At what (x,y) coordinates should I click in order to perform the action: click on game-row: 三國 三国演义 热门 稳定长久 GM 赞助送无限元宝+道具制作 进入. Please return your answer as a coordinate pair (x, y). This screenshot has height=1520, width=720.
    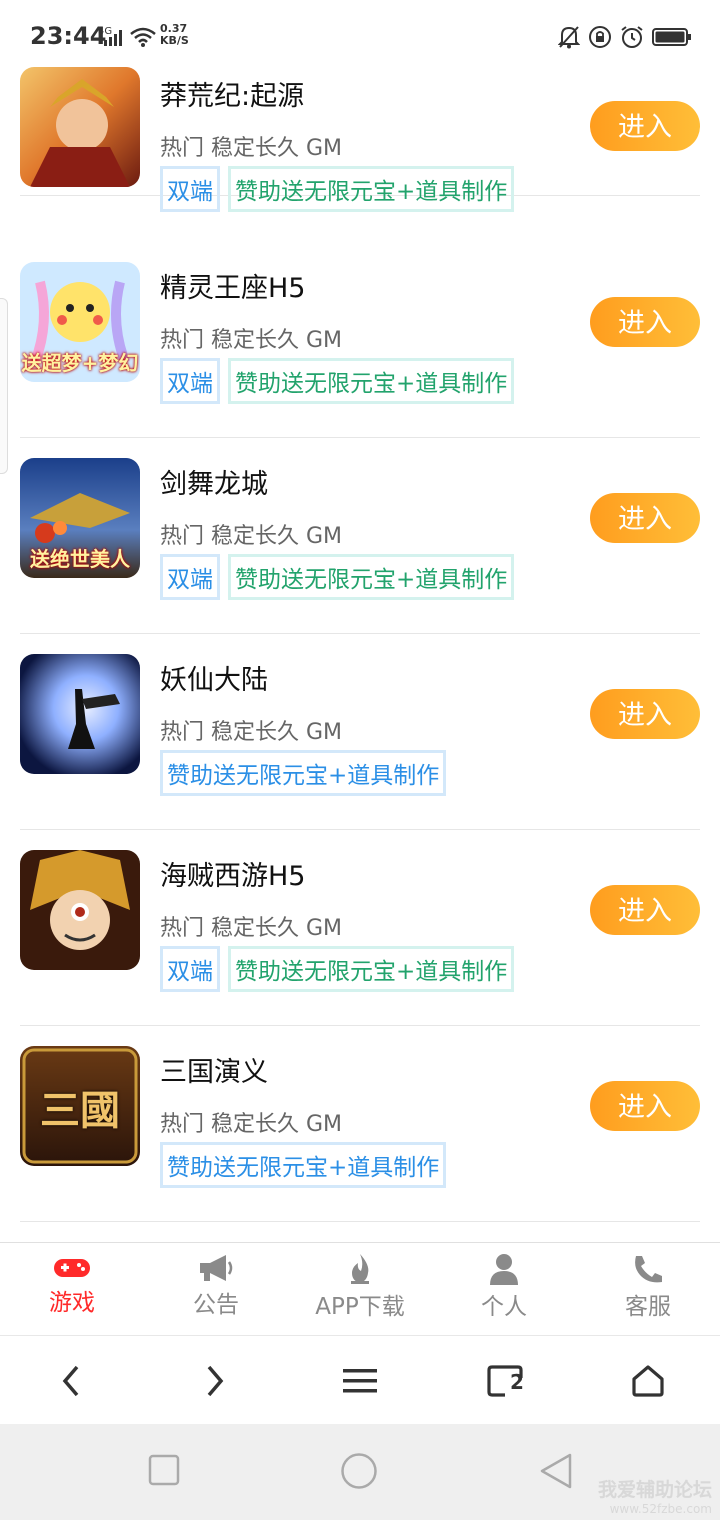
    Looking at the image, I should click on (360, 1124).